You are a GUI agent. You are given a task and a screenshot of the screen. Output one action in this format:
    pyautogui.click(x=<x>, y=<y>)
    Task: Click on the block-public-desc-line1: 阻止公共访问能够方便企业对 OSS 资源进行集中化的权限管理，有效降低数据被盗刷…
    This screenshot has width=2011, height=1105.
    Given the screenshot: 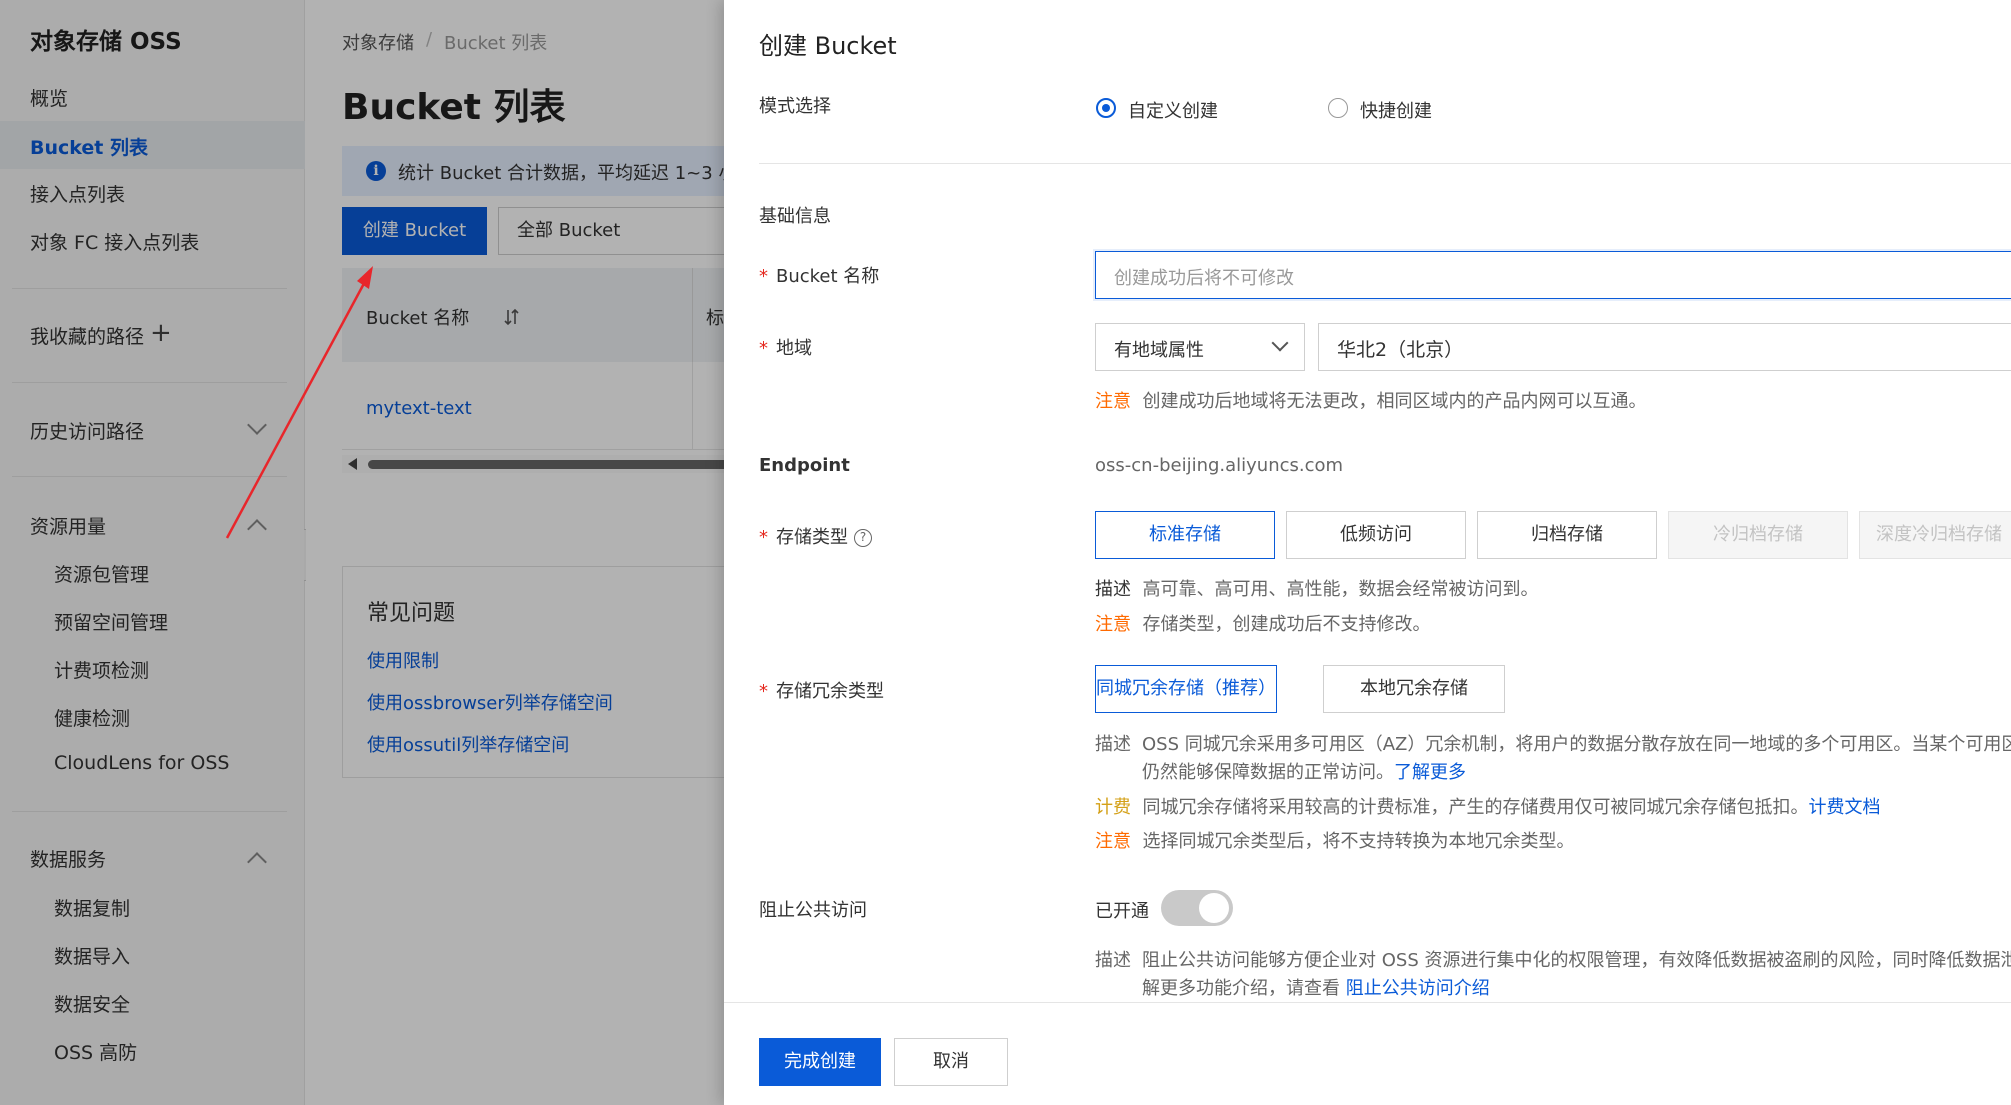 What is the action you would take?
    pyautogui.click(x=1576, y=960)
    